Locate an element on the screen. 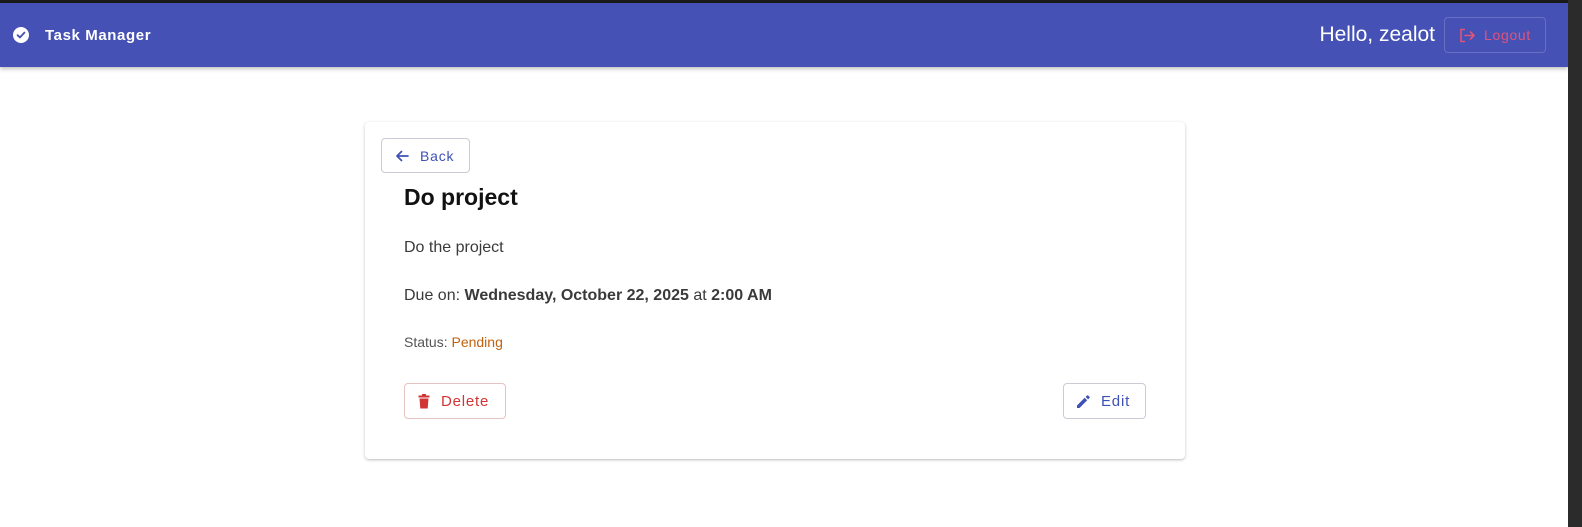 The height and width of the screenshot is (527, 1582). app-title: Task Manager is located at coordinates (98, 35).